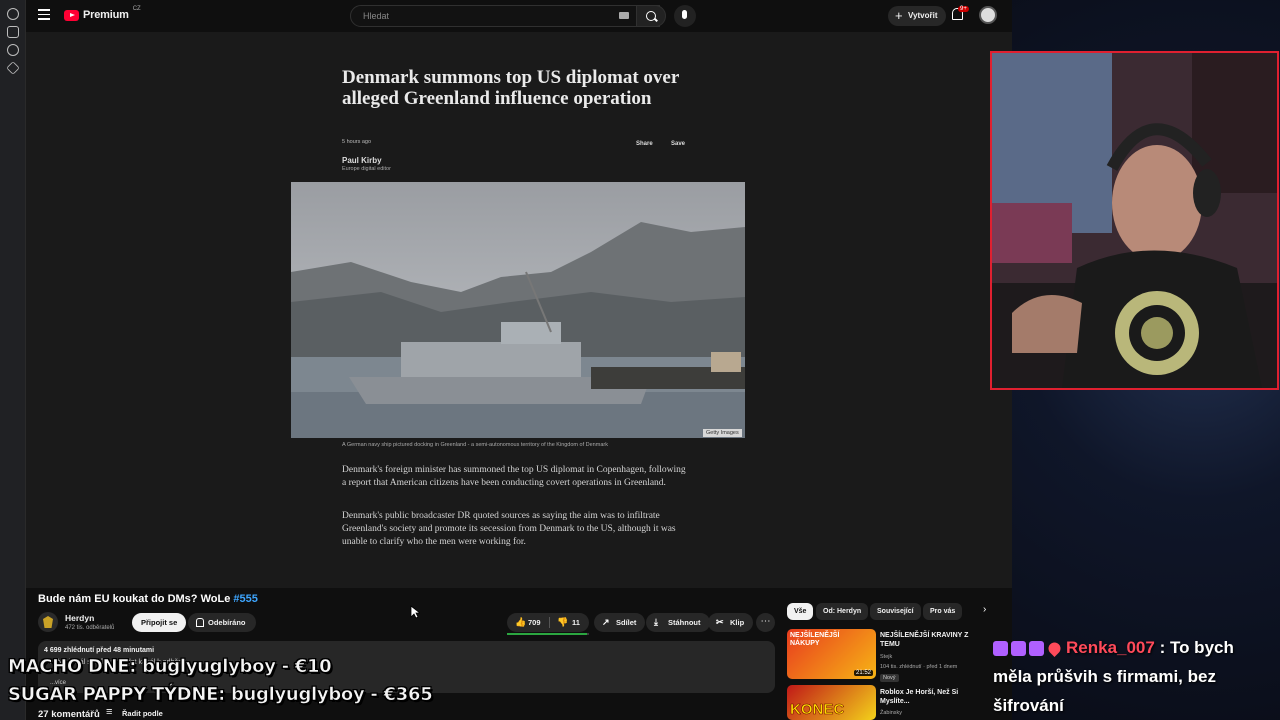  Describe the element at coordinates (1028, 649) in the screenshot. I see `chat-badges` at that location.